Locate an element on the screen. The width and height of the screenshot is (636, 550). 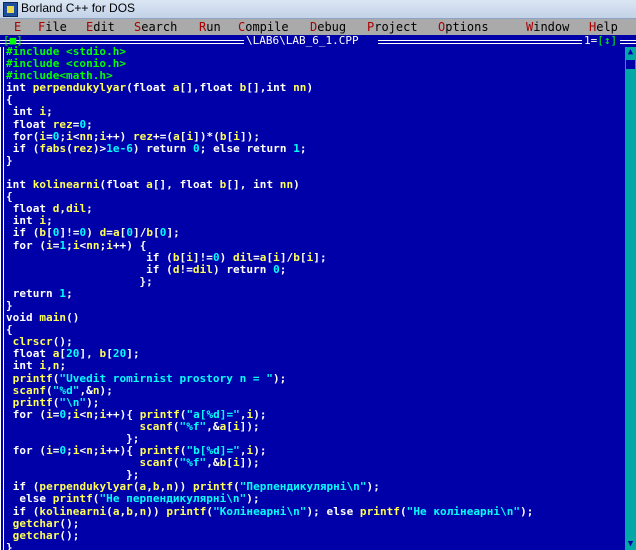
menu-window: Window is located at coordinates (547, 27).